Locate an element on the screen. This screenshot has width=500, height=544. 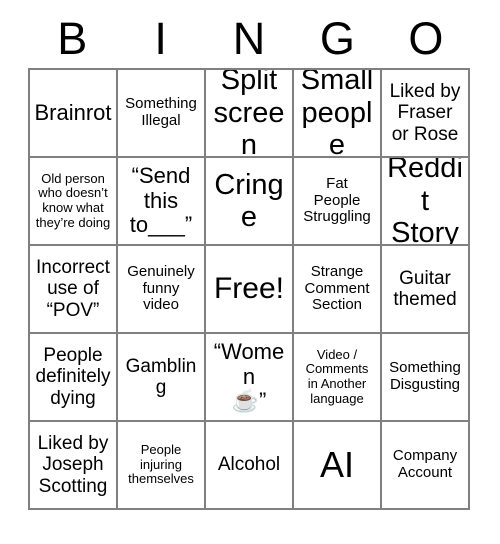
bingo-cell: Incorrect use of “POV” is located at coordinates (74, 290).